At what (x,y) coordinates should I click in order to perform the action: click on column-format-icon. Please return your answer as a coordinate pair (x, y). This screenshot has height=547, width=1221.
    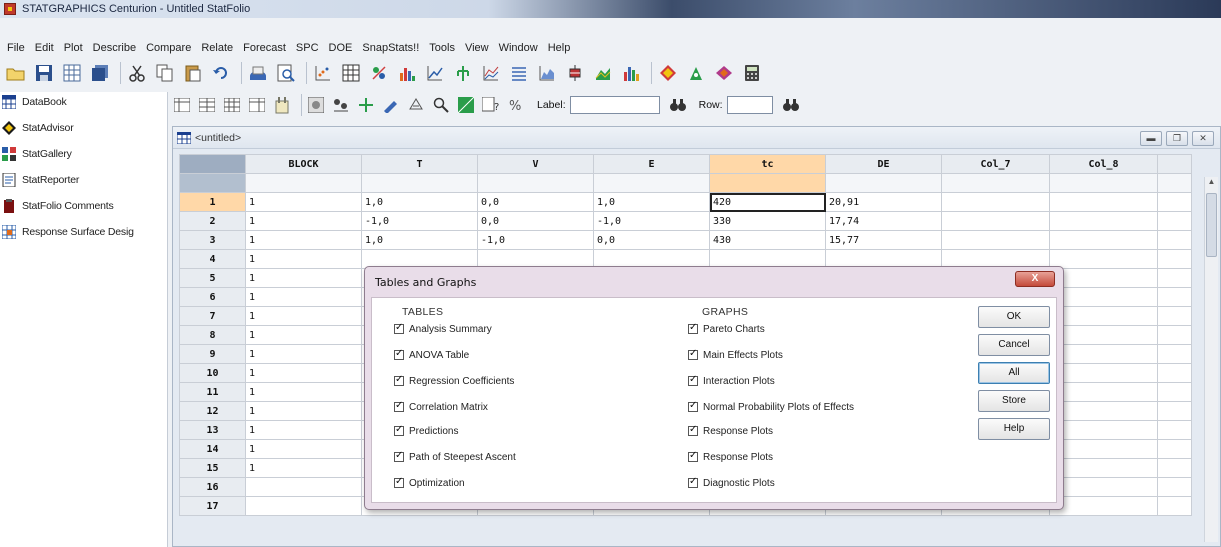
    Looking at the image, I should click on (282, 105).